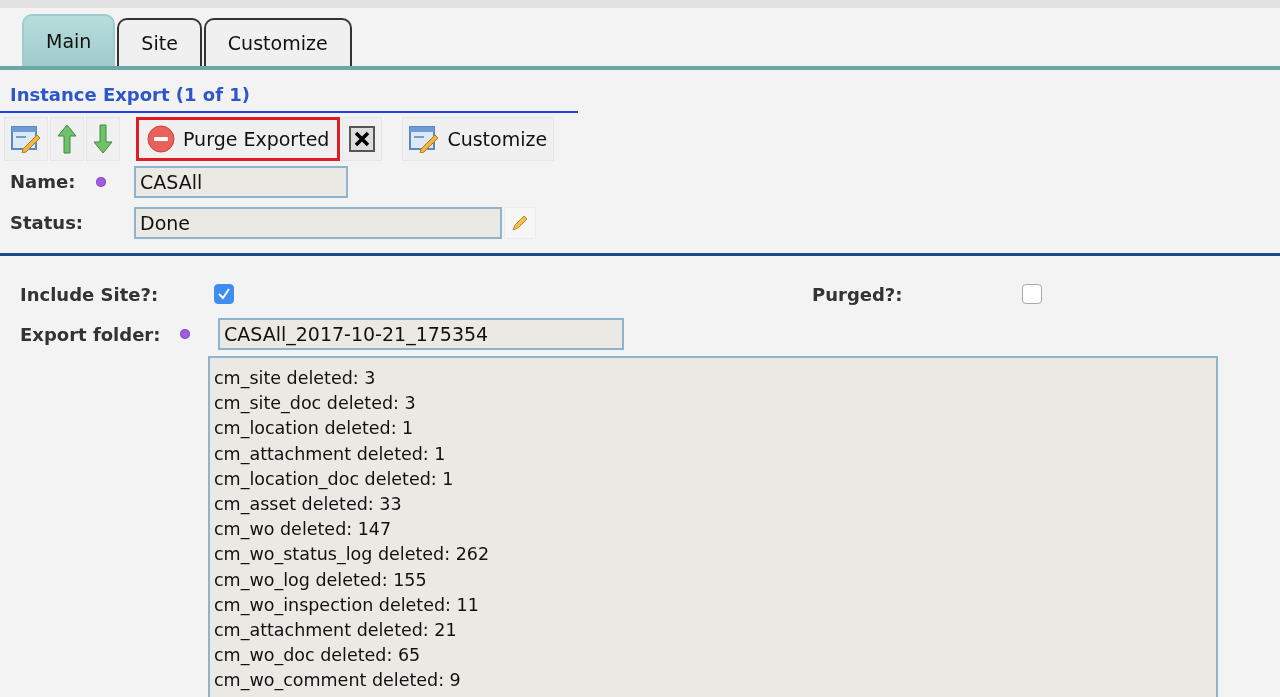  I want to click on up-arrow-icon, so click(67, 139).